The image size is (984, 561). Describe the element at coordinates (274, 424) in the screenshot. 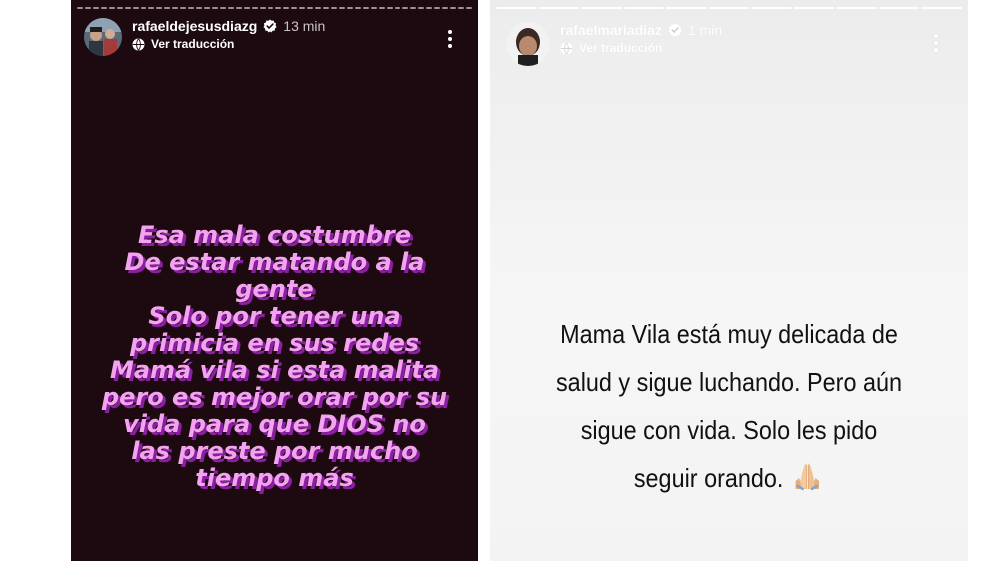

I see `story-text-line: vida para que DIOS no` at that location.